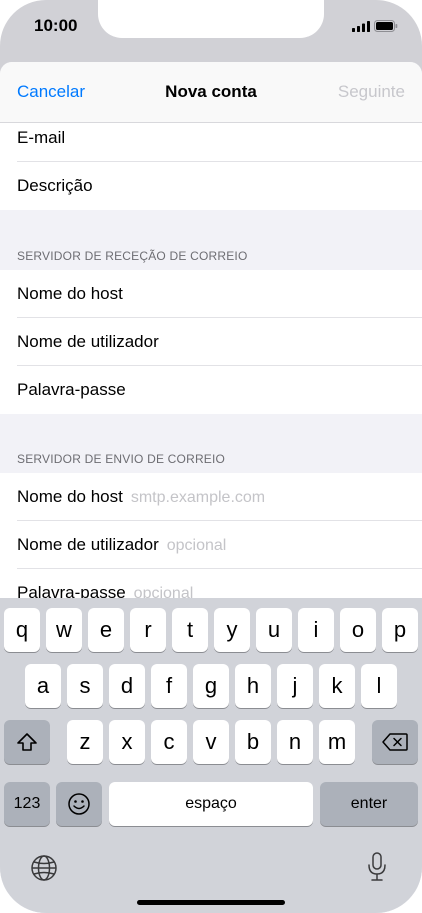  Describe the element at coordinates (337, 686) in the screenshot. I see `key-k: k` at that location.